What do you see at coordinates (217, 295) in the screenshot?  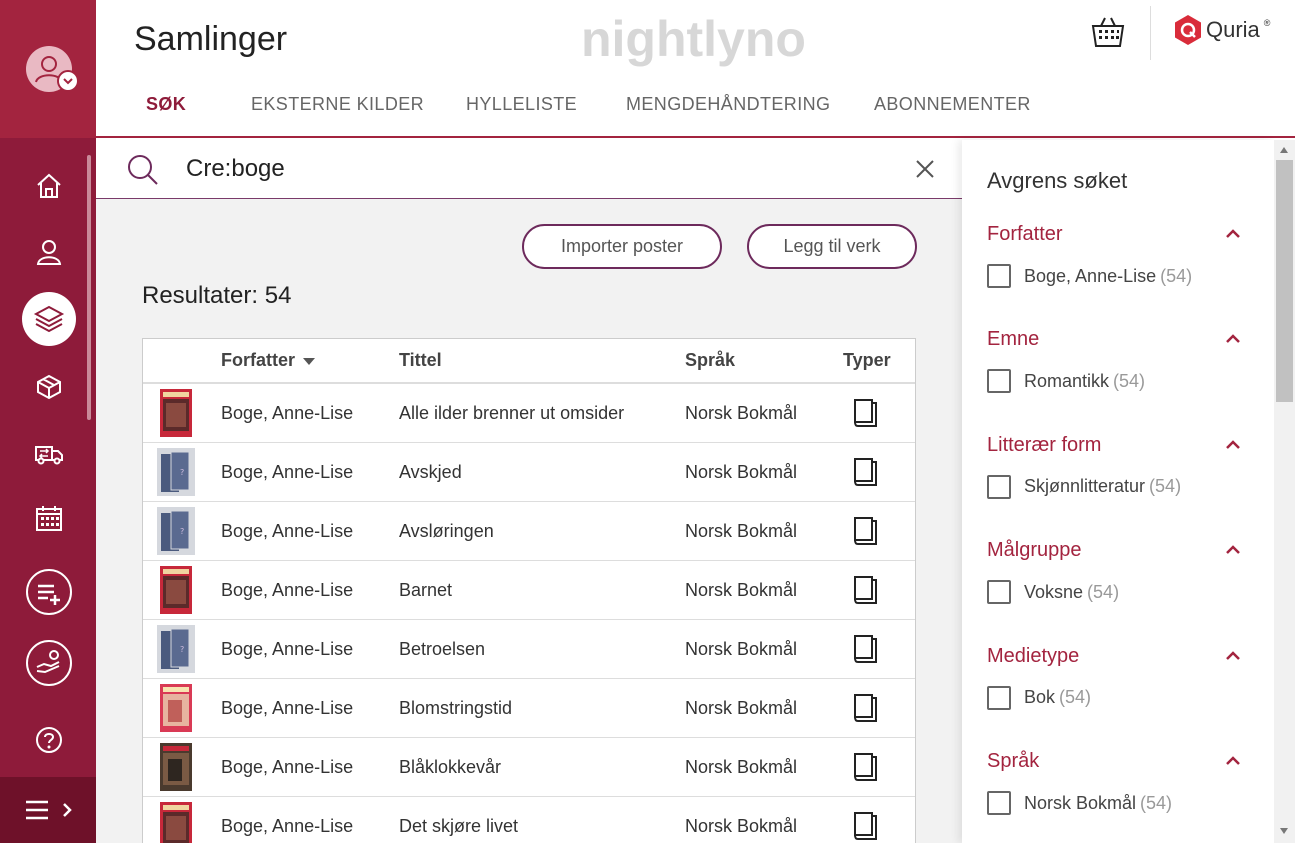 I see `results-count: Resultater: 54` at bounding box center [217, 295].